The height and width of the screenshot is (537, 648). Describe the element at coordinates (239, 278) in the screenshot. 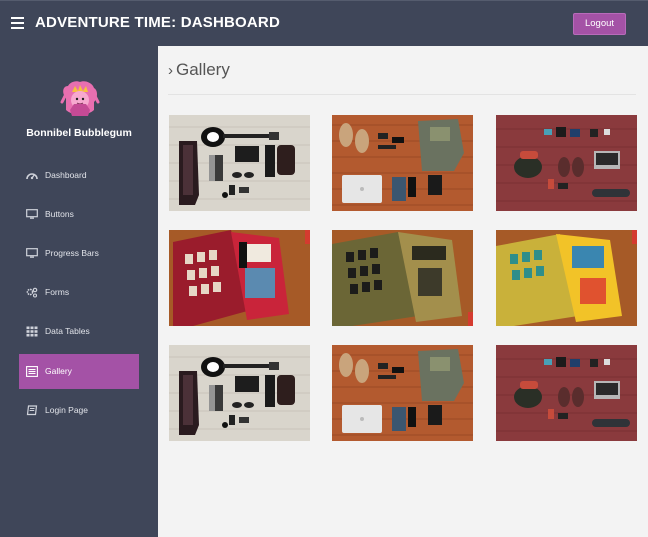

I see `gallery-image-red-book` at that location.